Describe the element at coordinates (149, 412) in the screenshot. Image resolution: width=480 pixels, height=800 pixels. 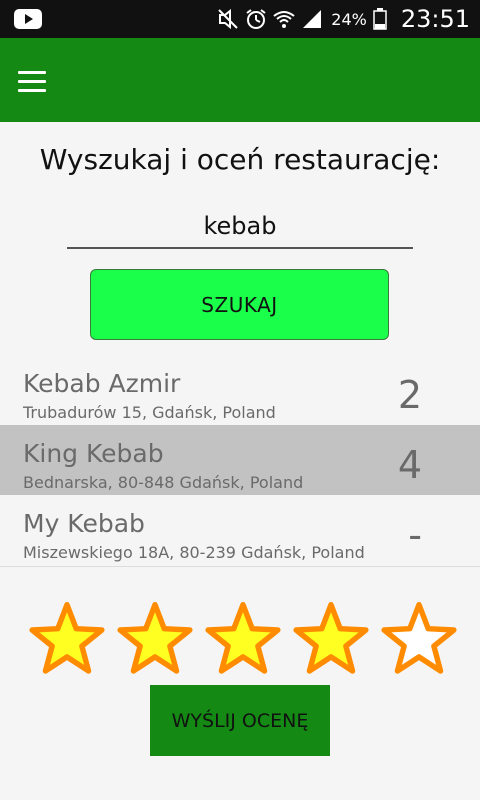
I see `result-address: Trubadurów 15, Gdańsk, Poland` at that location.